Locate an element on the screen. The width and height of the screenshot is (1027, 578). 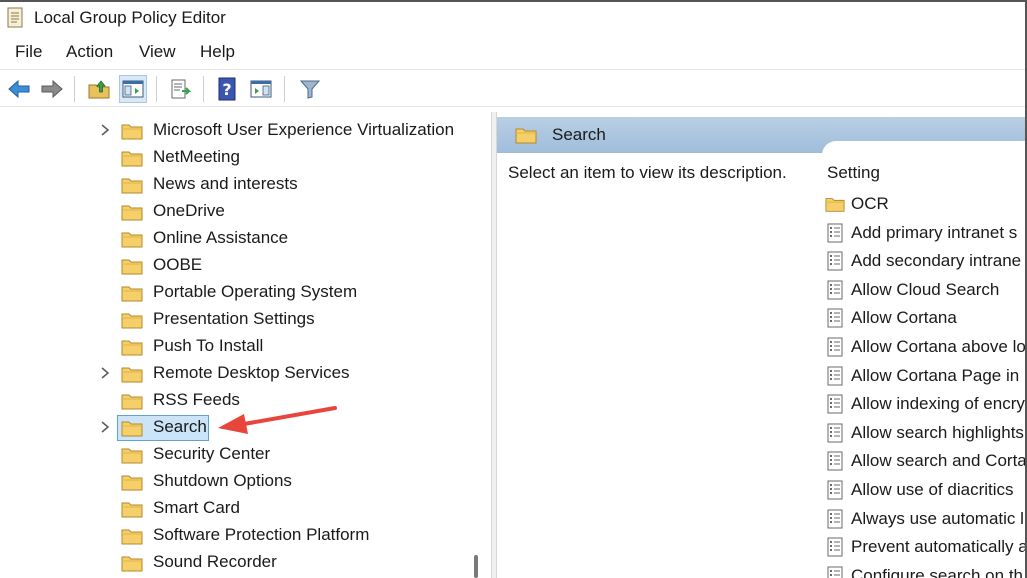
tree-item: OOBE is located at coordinates (235, 265).